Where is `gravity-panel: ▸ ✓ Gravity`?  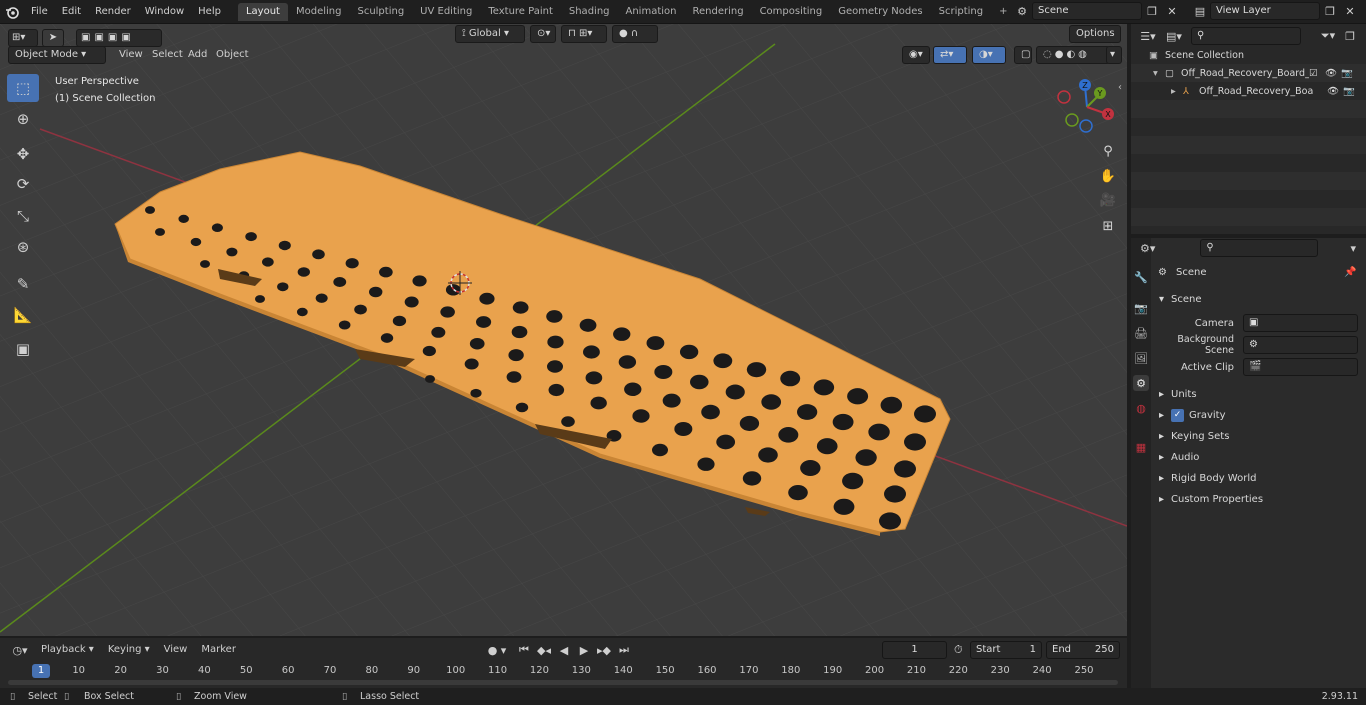
gravity-panel: ▸ ✓ Gravity is located at coordinates (1189, 415).